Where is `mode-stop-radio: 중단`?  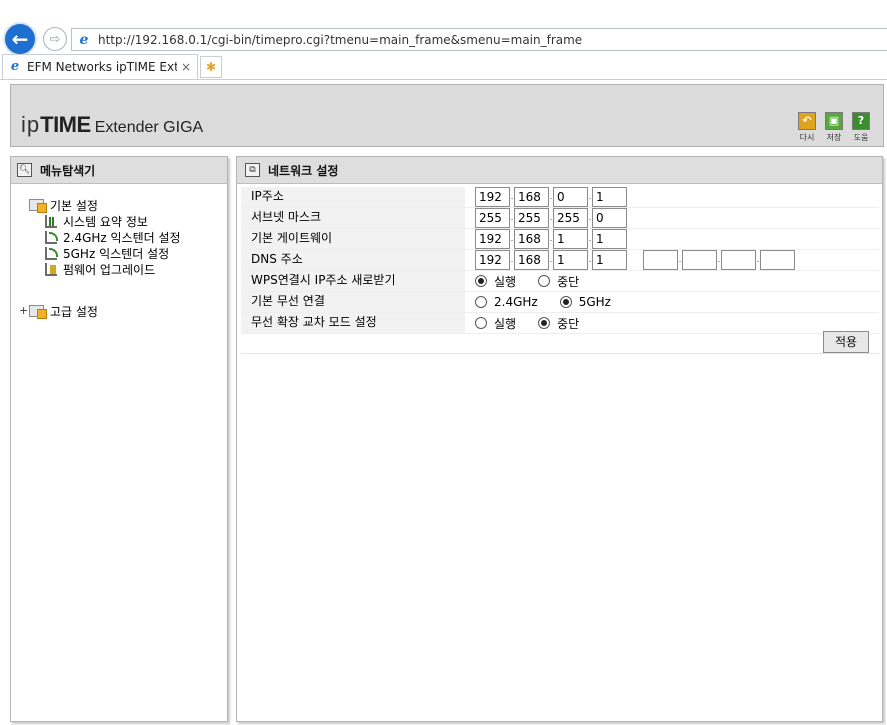 mode-stop-radio: 중단 is located at coordinates (558, 323).